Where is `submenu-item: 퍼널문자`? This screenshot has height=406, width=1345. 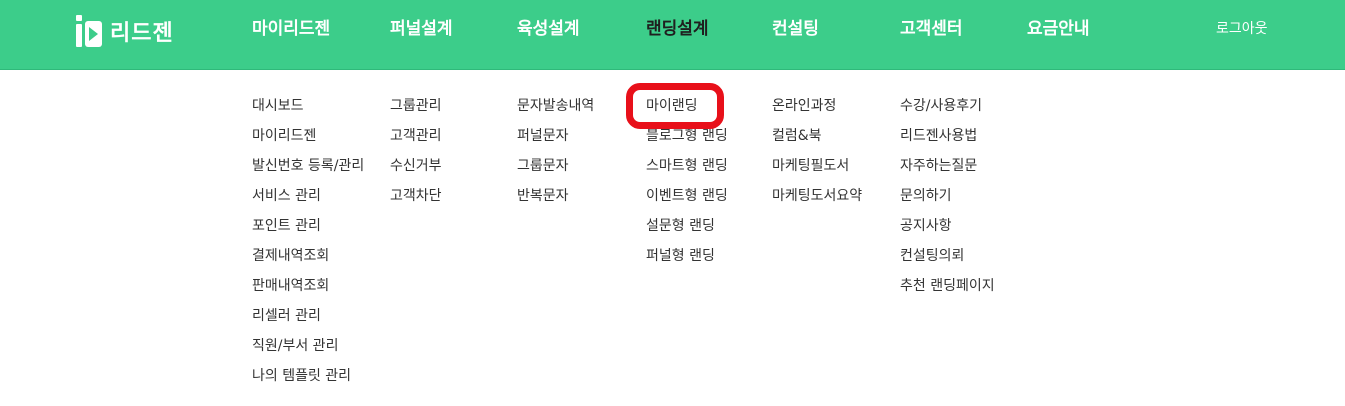 submenu-item: 퍼널문자 is located at coordinates (555, 139).